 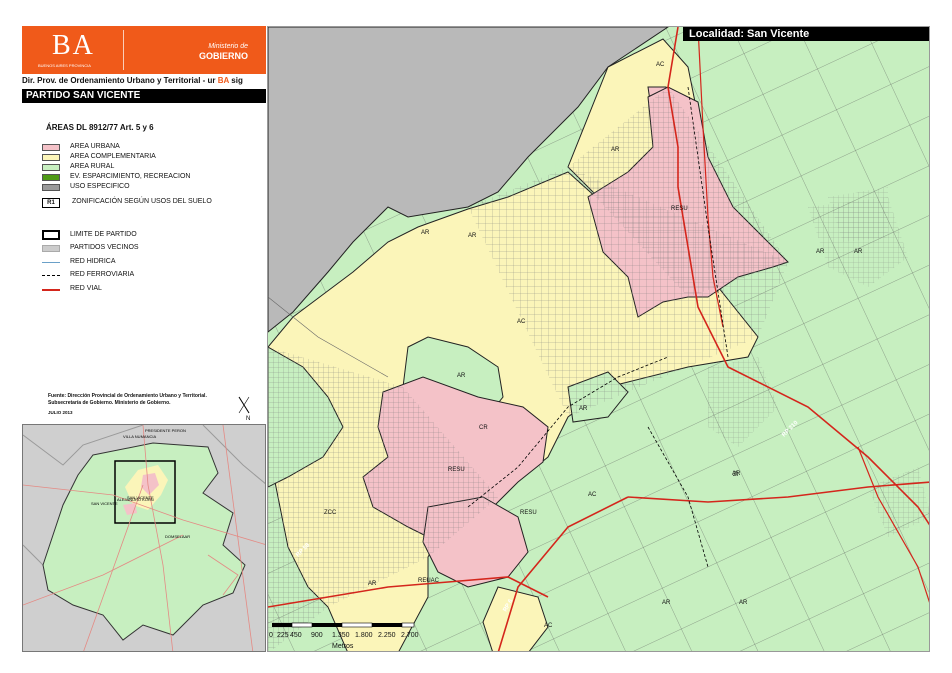 What do you see at coordinates (51, 275) in the screenshot?
I see `rail-line-swatch` at bounding box center [51, 275].